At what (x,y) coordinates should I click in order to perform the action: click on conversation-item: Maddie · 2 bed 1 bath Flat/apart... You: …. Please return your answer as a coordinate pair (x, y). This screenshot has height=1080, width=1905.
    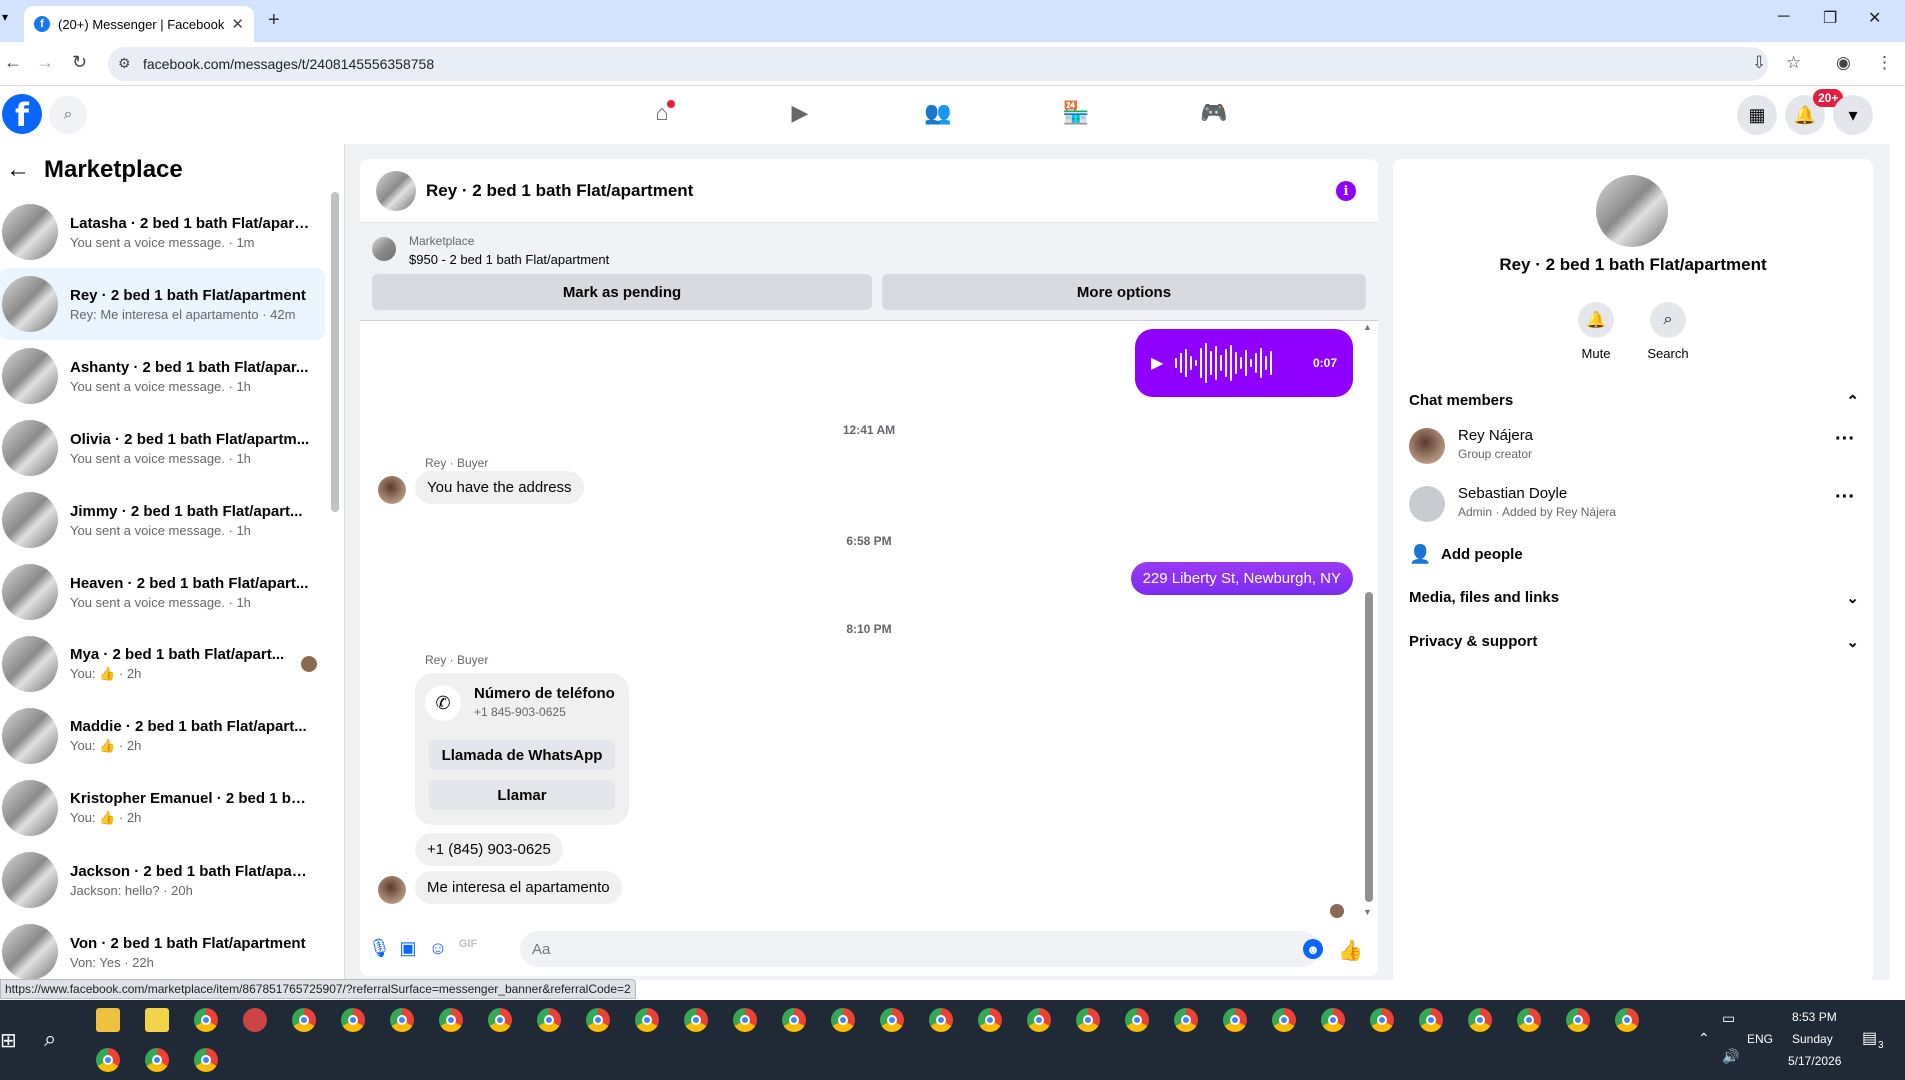
    Looking at the image, I should click on (162, 736).